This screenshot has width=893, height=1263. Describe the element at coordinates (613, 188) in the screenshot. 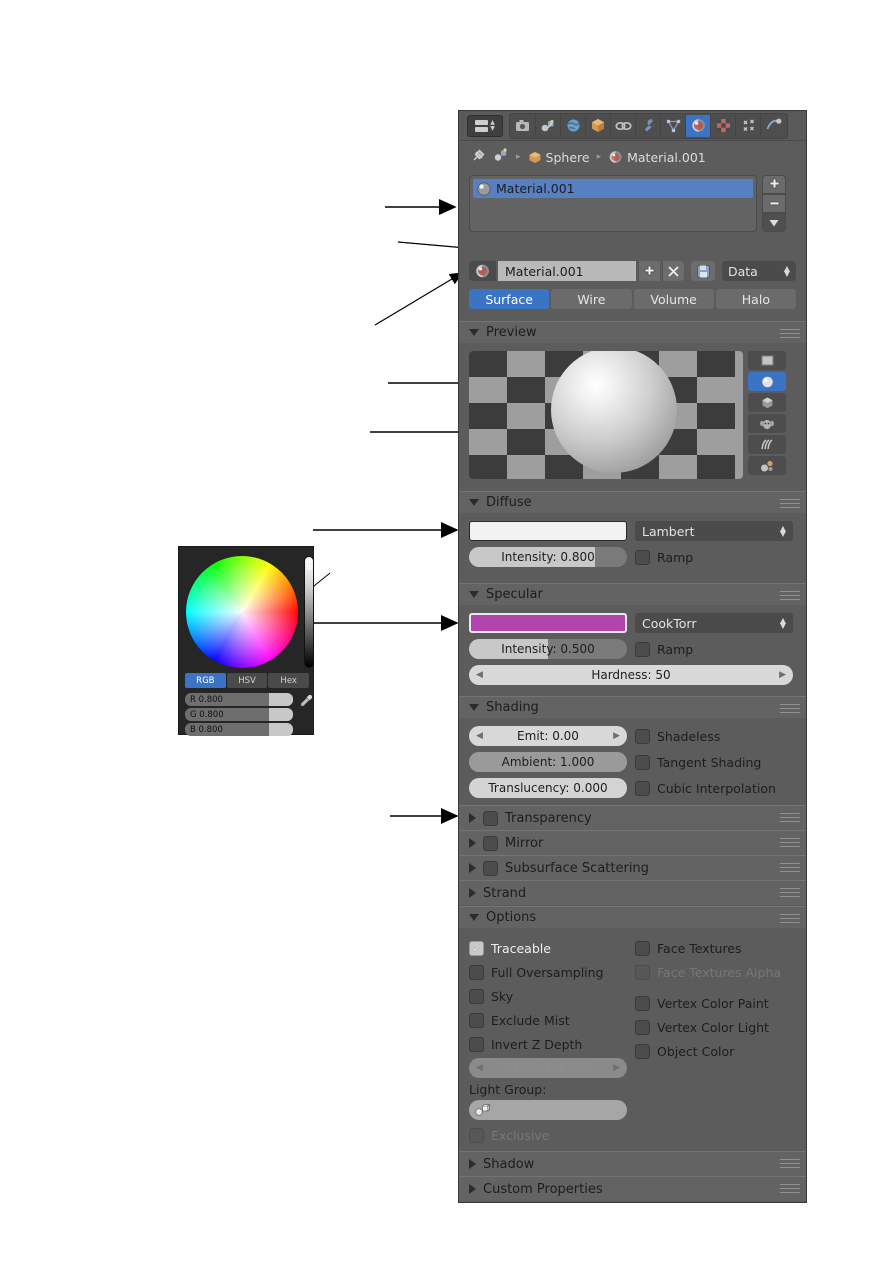

I see `material-slot-row: Material.001` at that location.